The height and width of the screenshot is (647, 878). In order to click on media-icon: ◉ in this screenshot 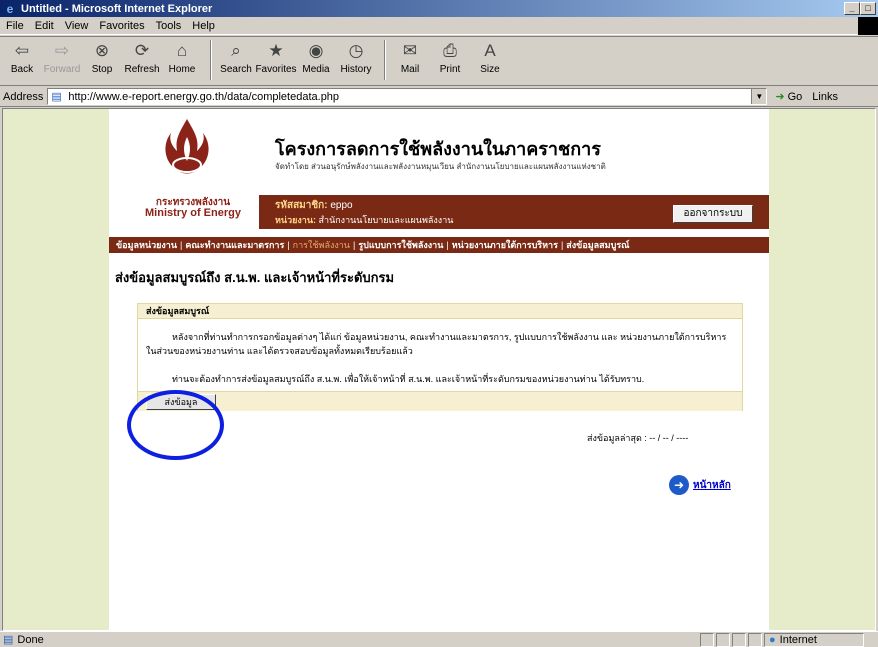, I will do `click(316, 50)`.